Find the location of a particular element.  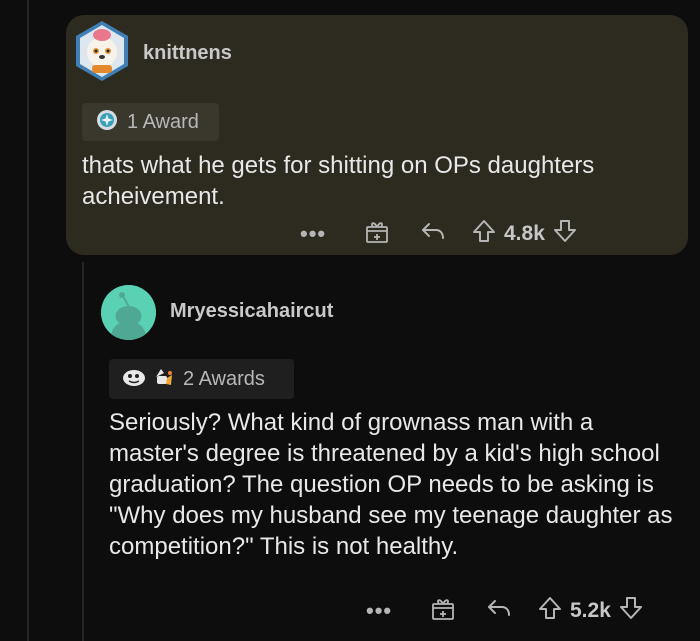

username: knittnens is located at coordinates (187, 53).